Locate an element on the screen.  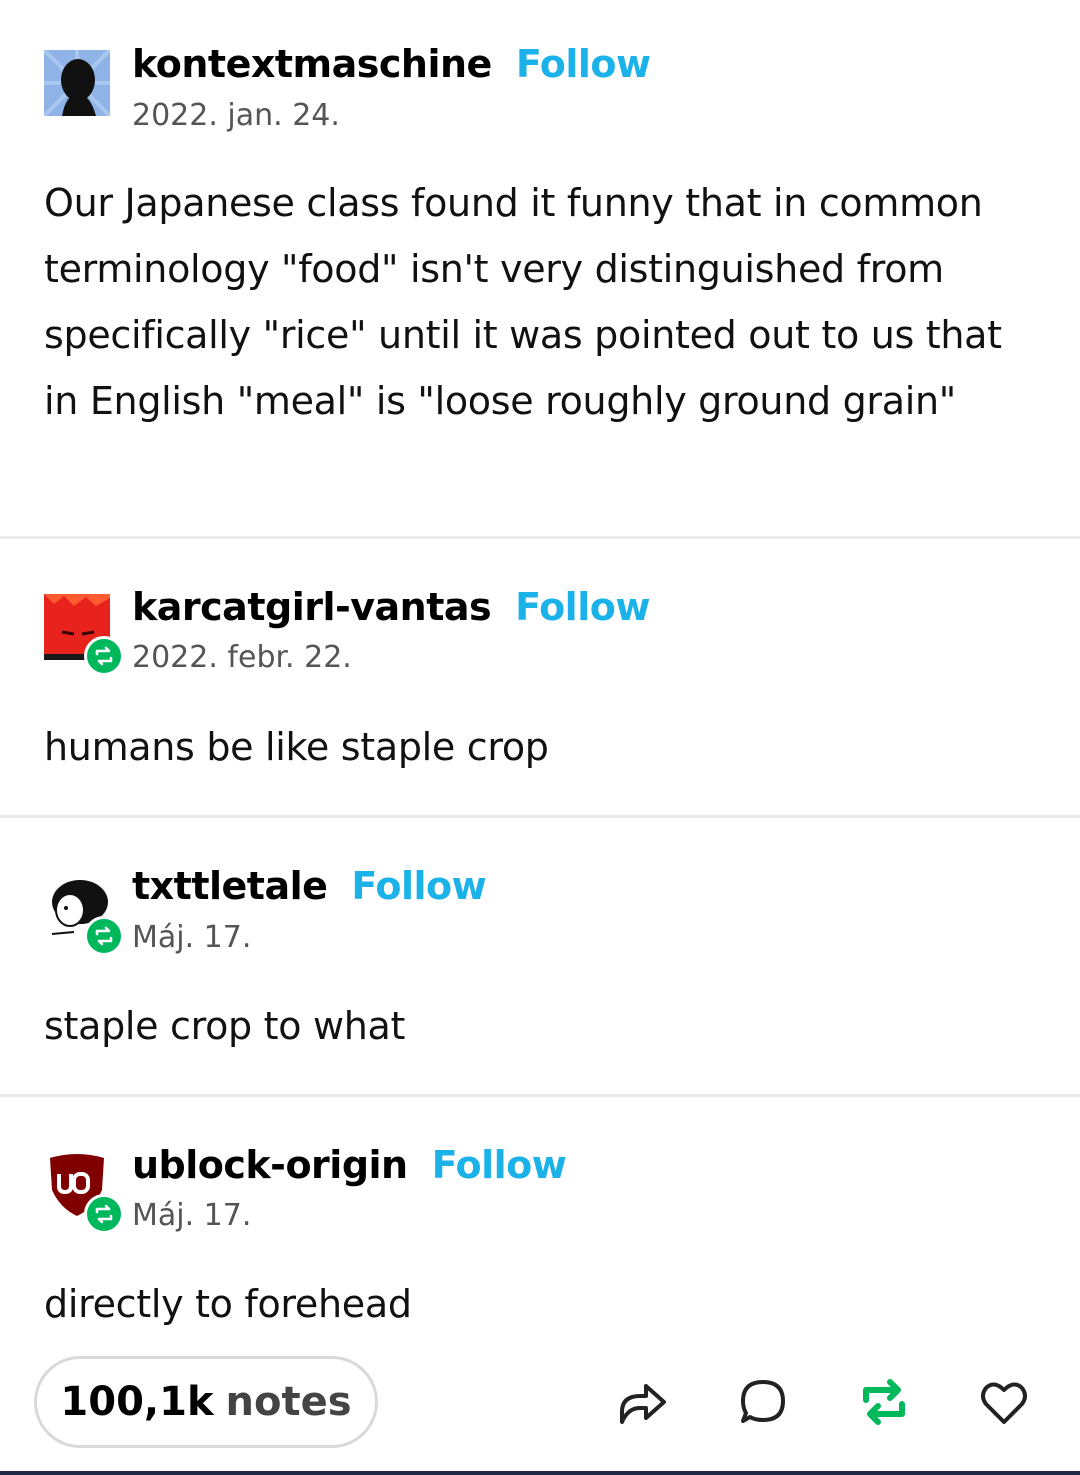
username: ublock-origin is located at coordinates (270, 1165).